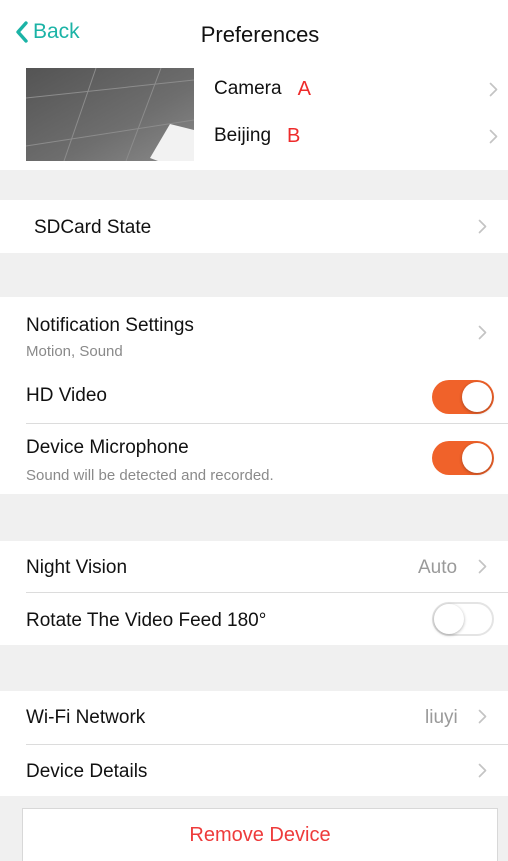 This screenshot has height=861, width=508. I want to click on hd-video-row: HD Video, so click(254, 394).